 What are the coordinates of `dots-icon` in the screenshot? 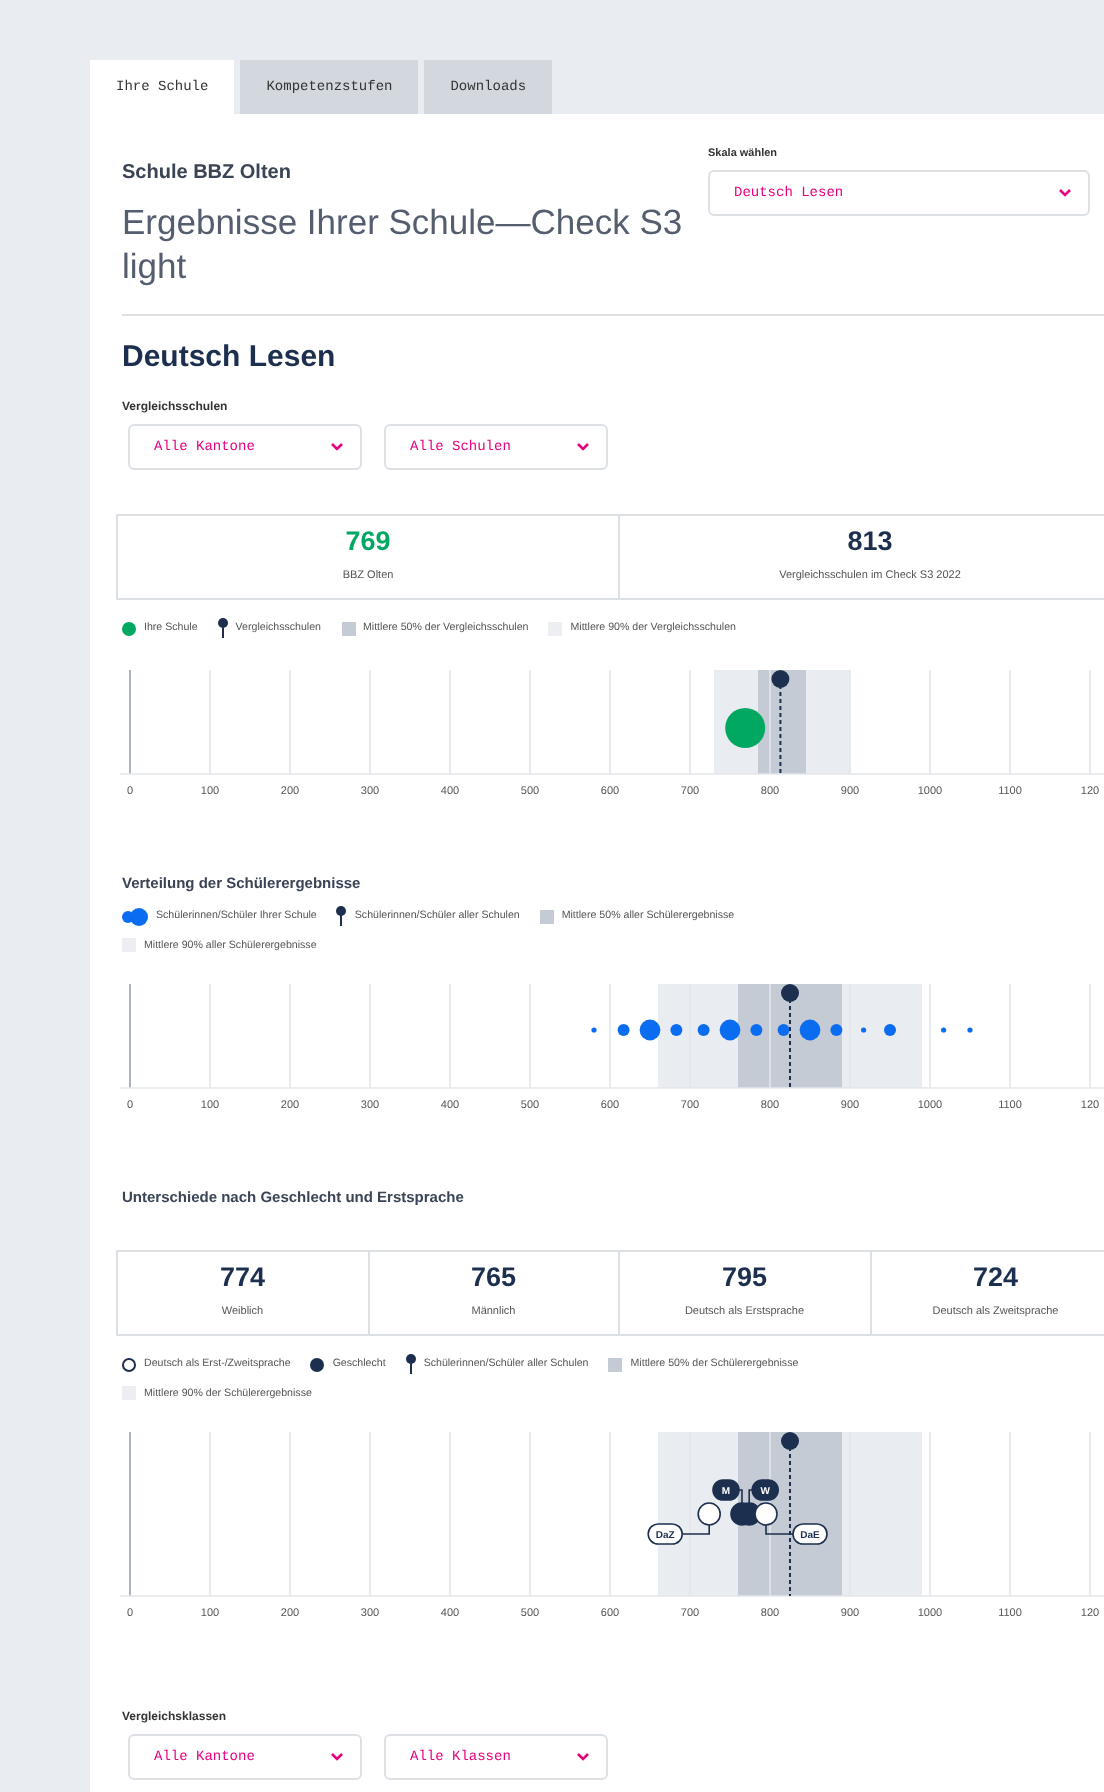 It's located at (135, 916).